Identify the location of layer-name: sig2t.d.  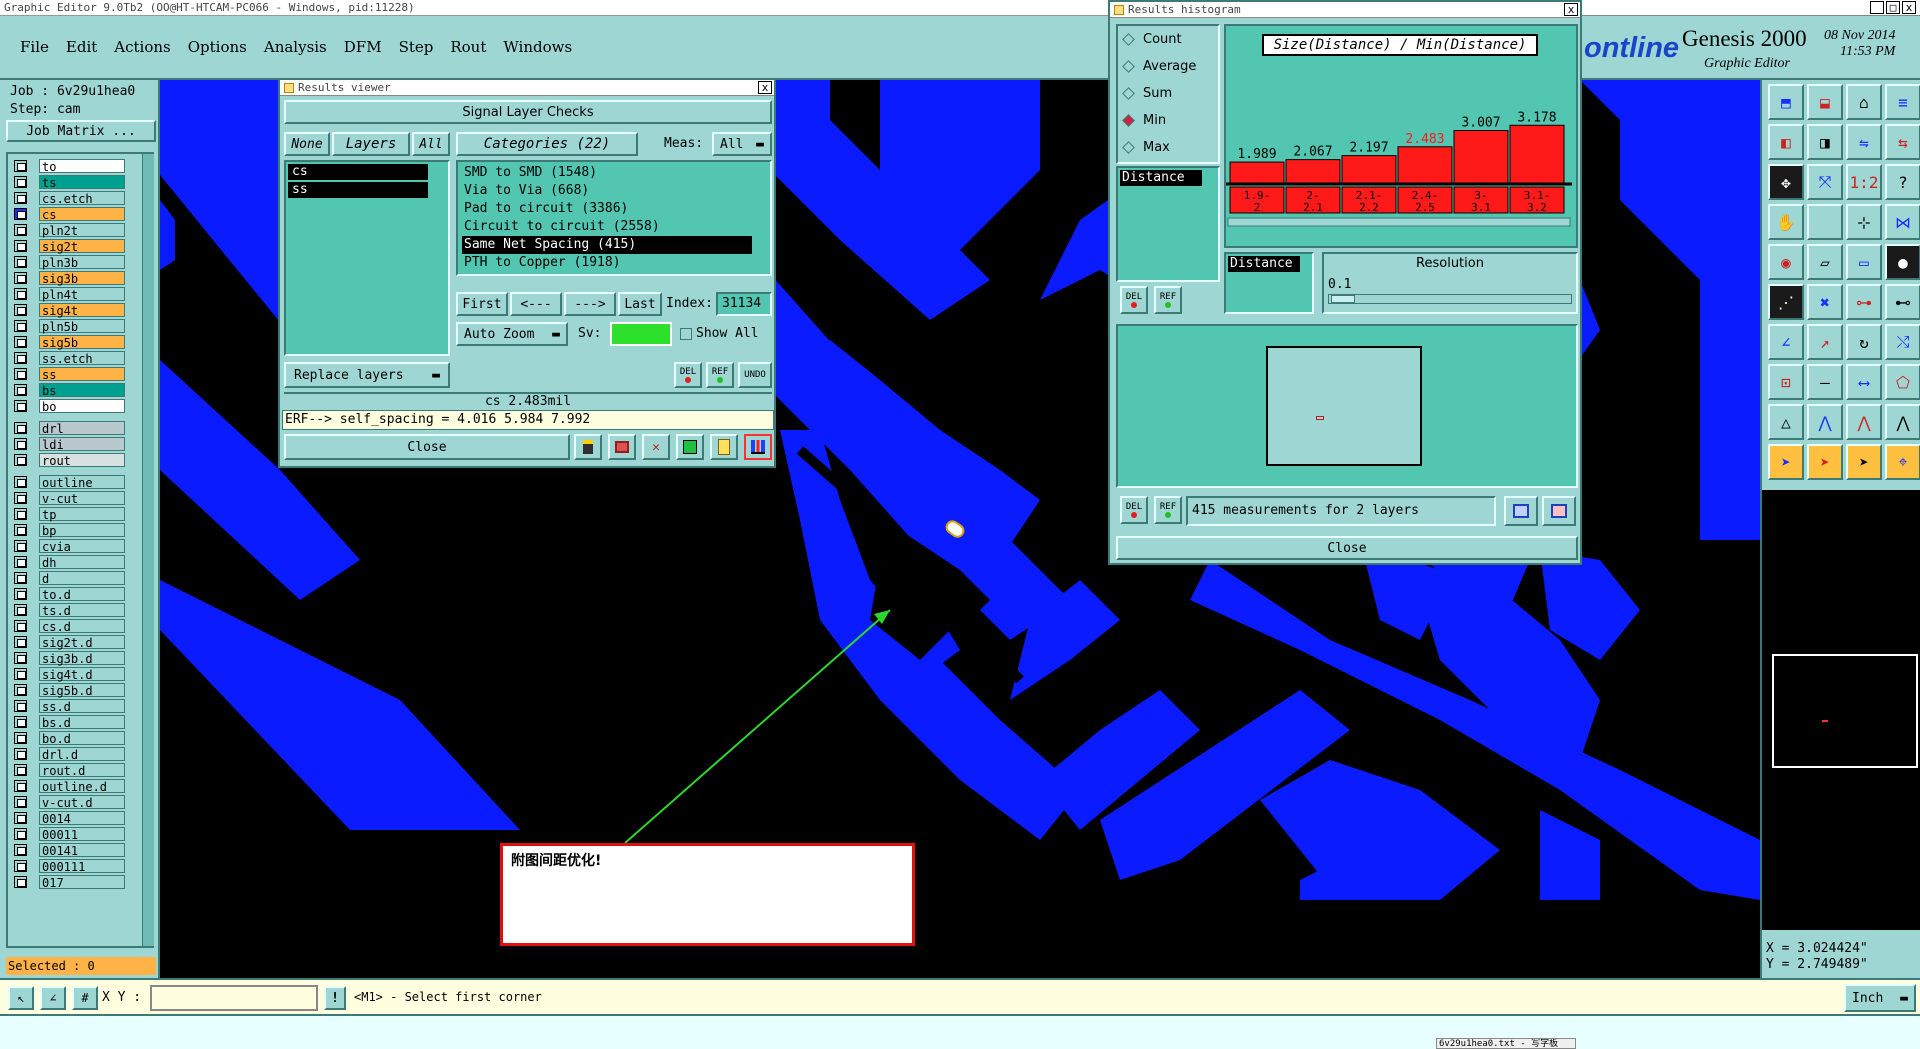
(82, 642).